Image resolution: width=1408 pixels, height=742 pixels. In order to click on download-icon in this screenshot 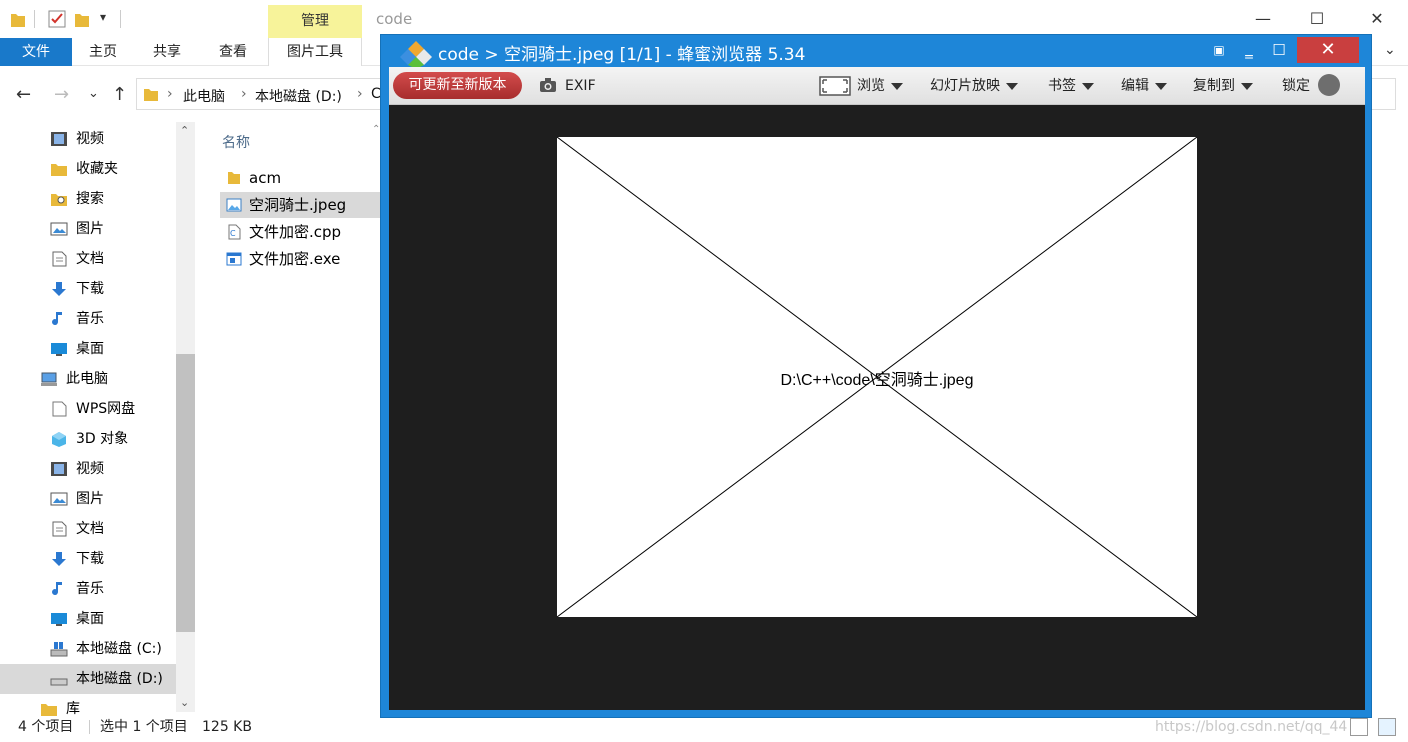, I will do `click(59, 289)`.